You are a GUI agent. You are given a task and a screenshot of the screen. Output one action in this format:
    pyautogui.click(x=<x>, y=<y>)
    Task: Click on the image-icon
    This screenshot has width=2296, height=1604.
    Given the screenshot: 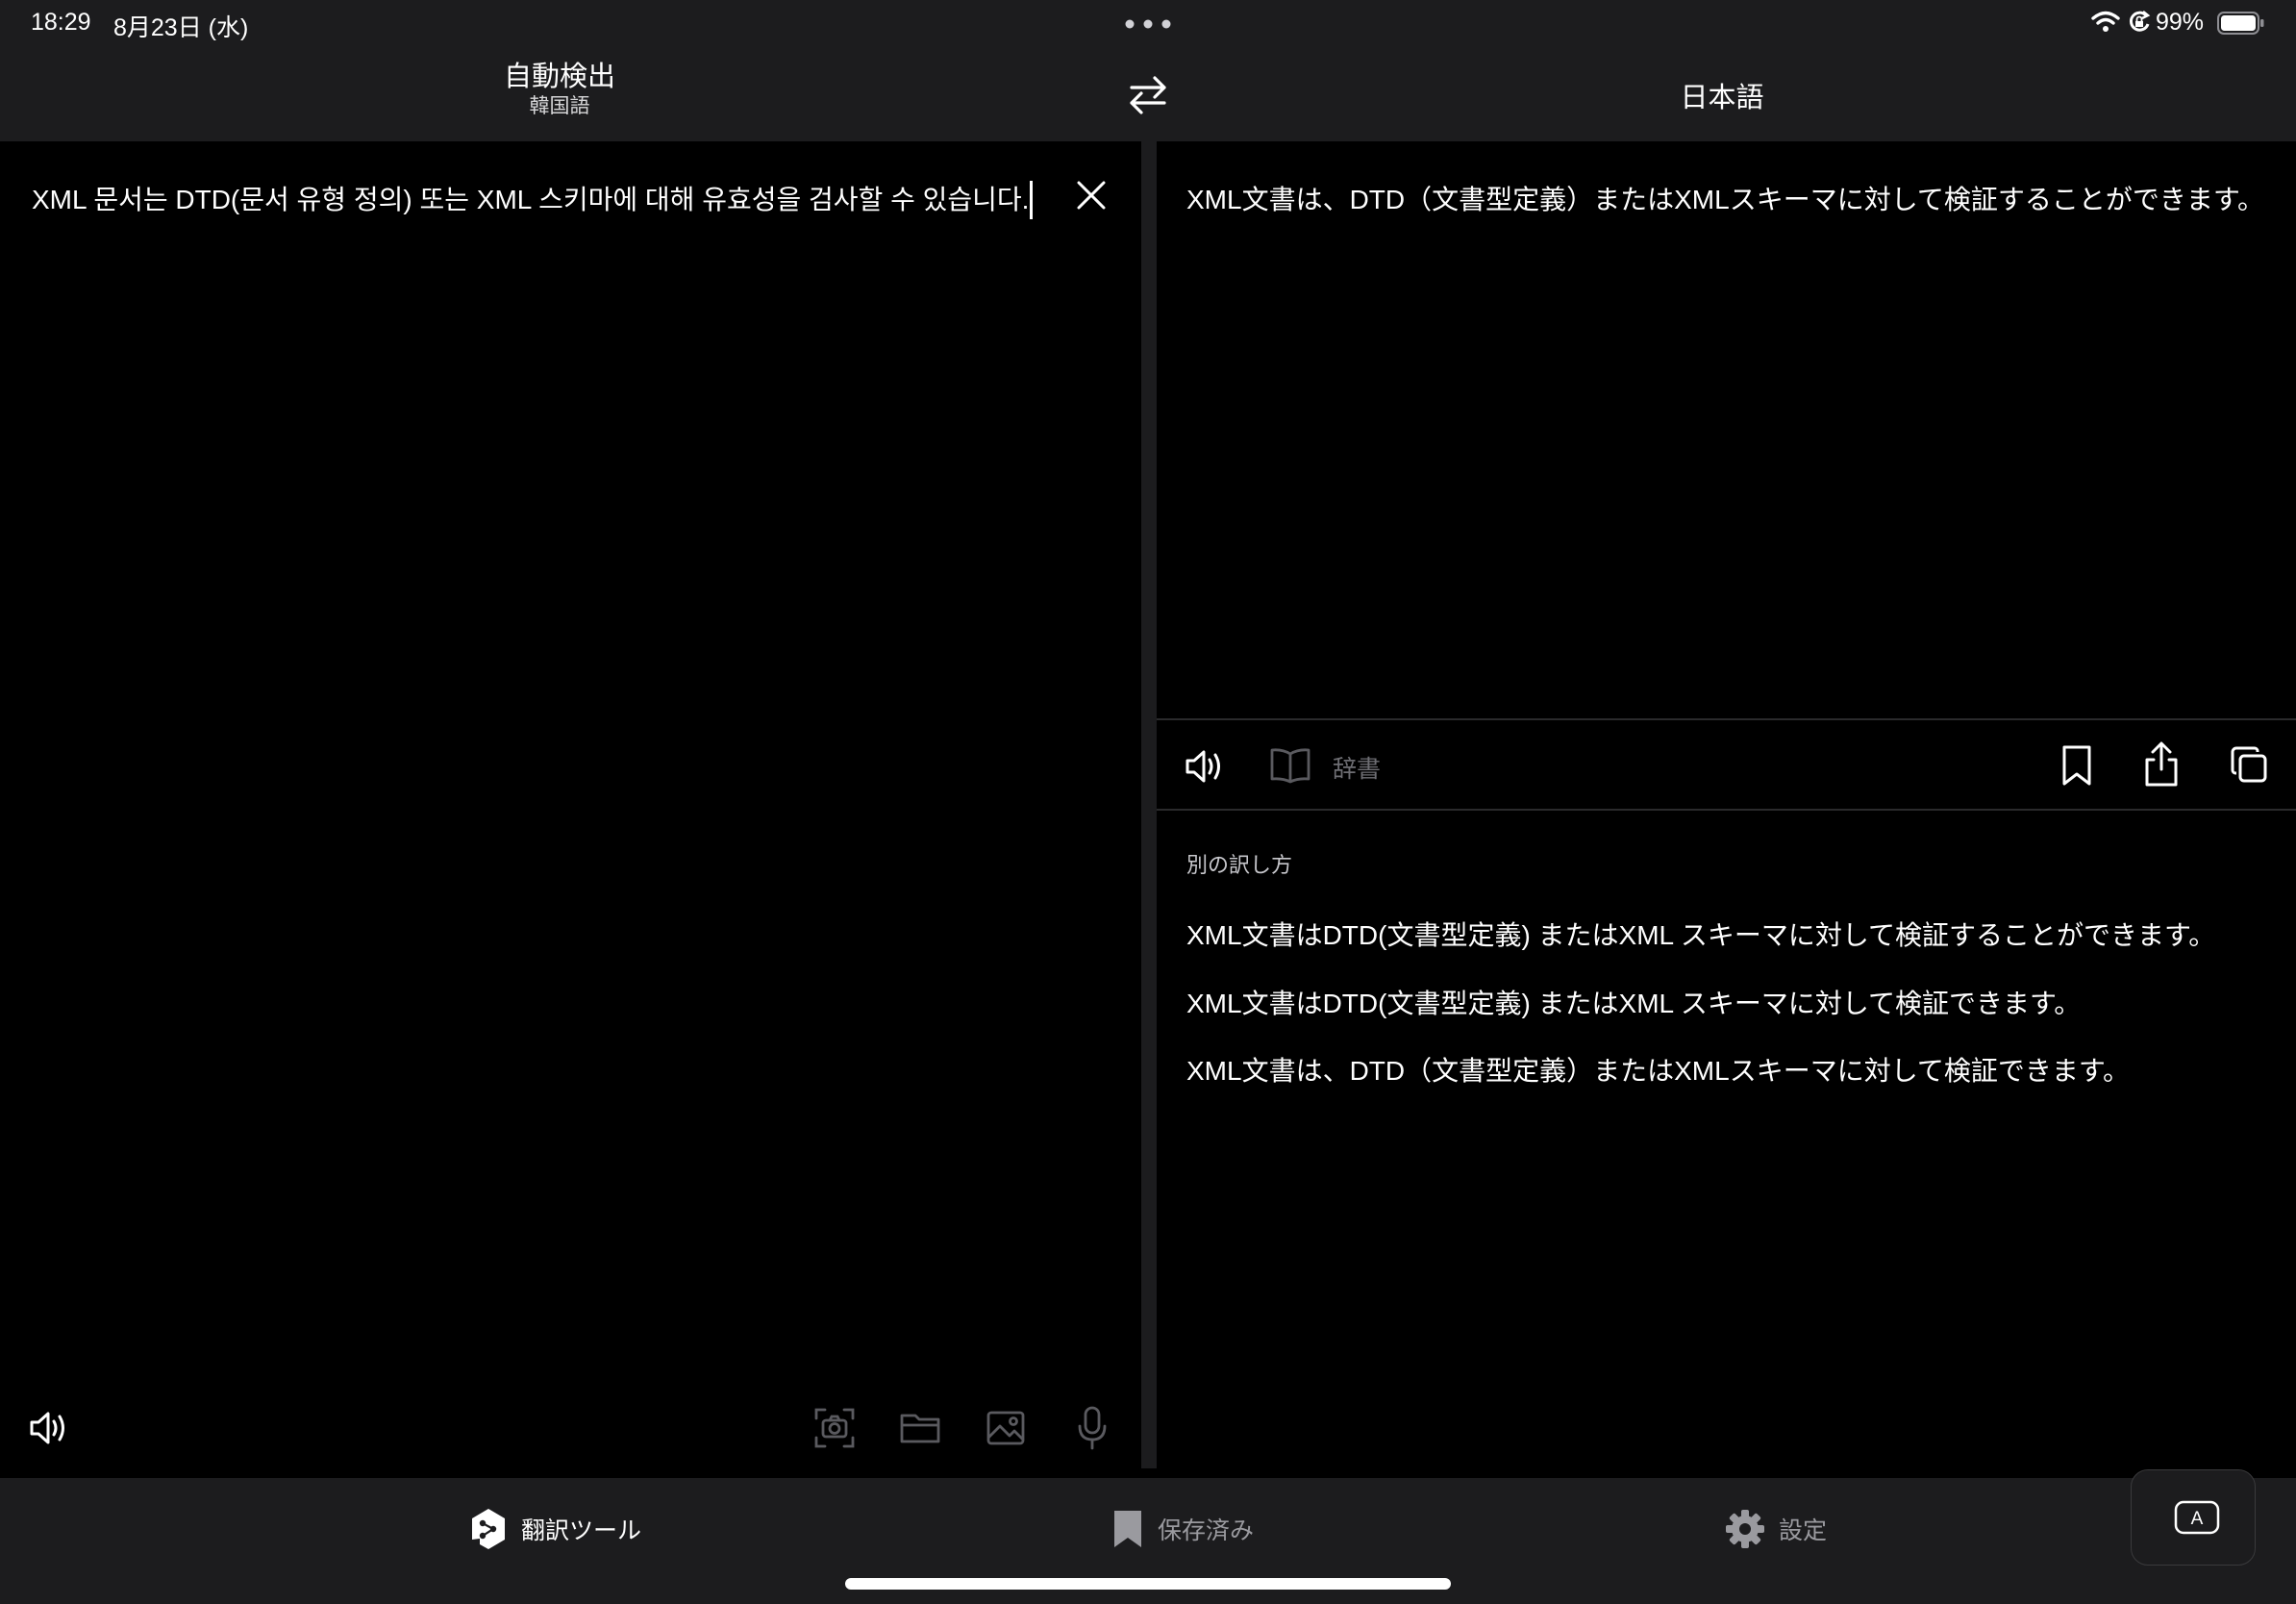 What is the action you would take?
    pyautogui.click(x=1006, y=1428)
    